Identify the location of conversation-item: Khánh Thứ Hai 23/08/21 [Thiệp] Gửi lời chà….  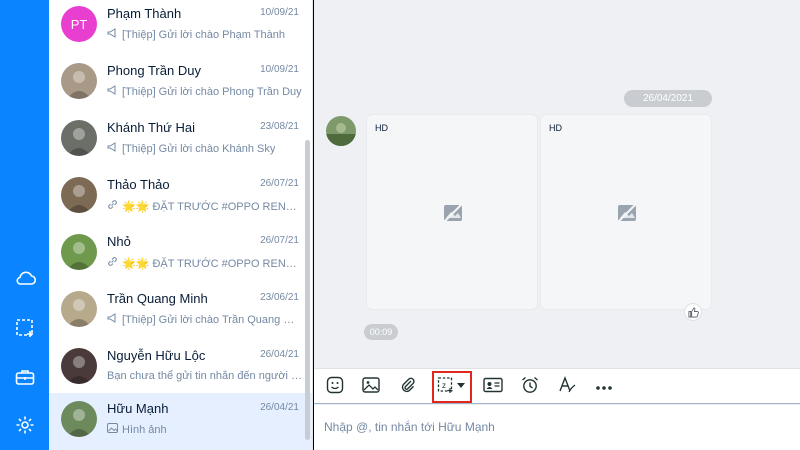
(180, 140).